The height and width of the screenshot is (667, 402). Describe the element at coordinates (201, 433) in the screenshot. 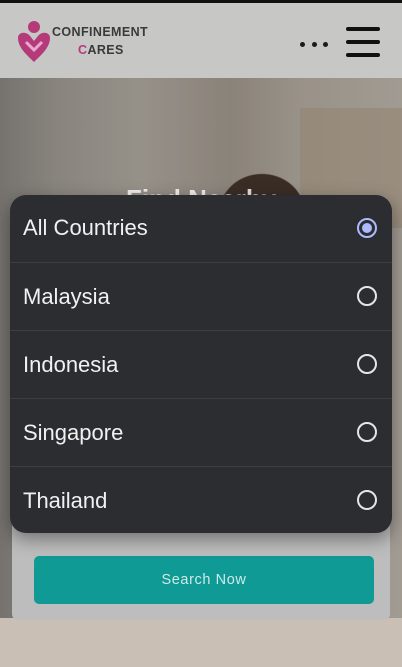

I see `country-option-singapore: Singapore` at that location.